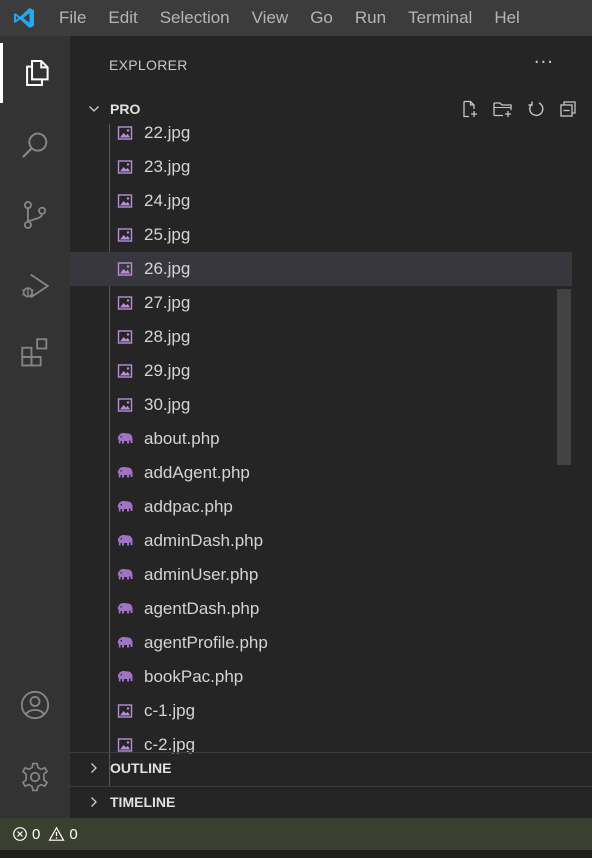 The height and width of the screenshot is (858, 592). Describe the element at coordinates (56, 833) in the screenshot. I see `warning-icon` at that location.